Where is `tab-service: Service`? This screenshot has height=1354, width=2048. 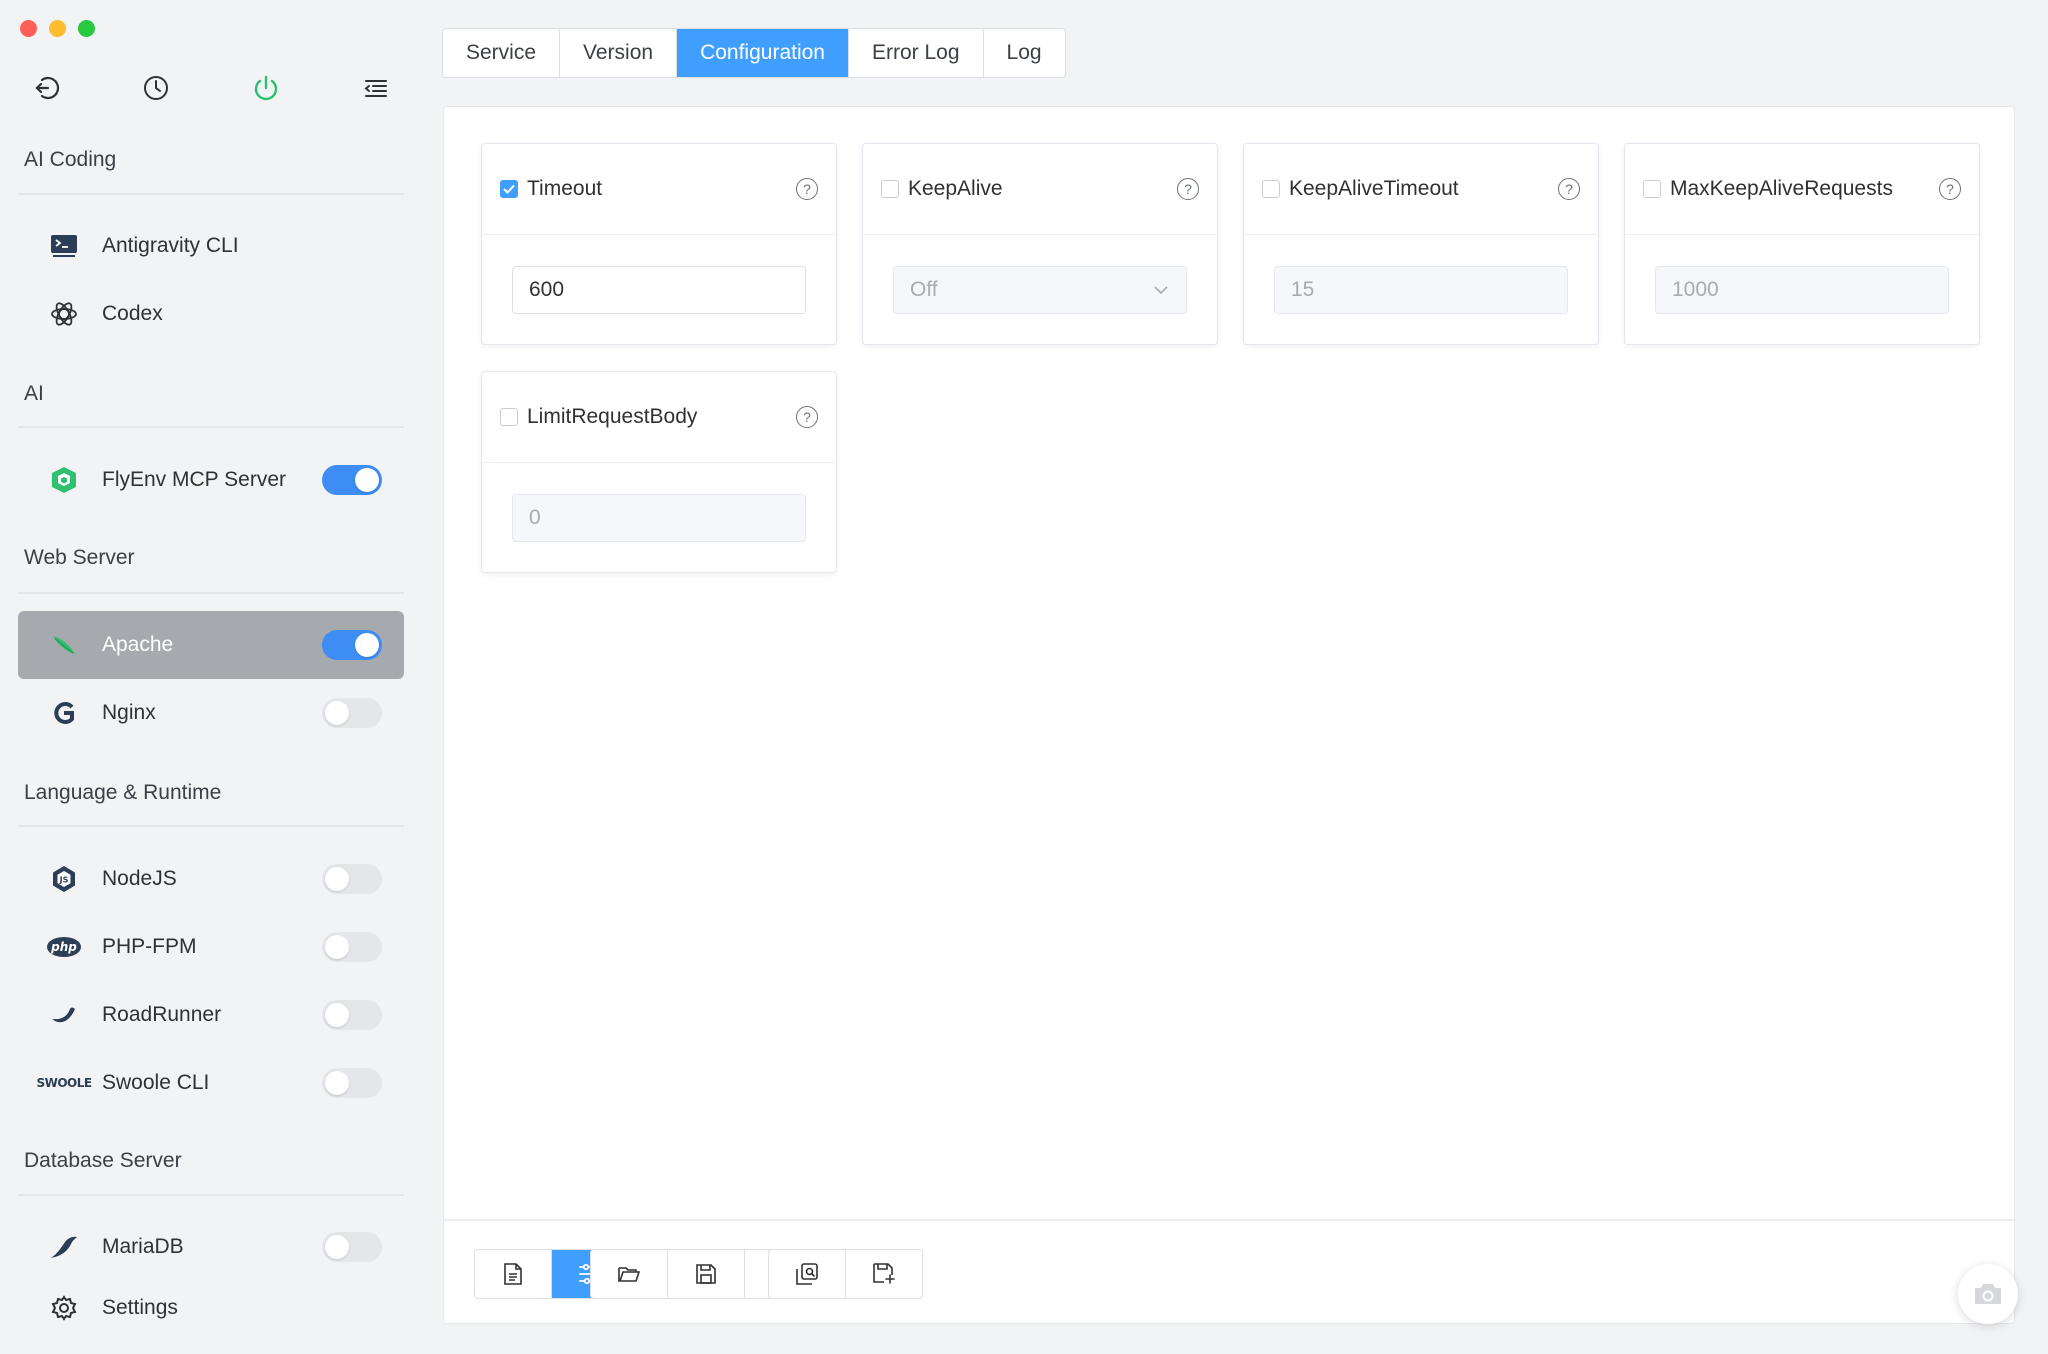
tab-service: Service is located at coordinates (502, 53).